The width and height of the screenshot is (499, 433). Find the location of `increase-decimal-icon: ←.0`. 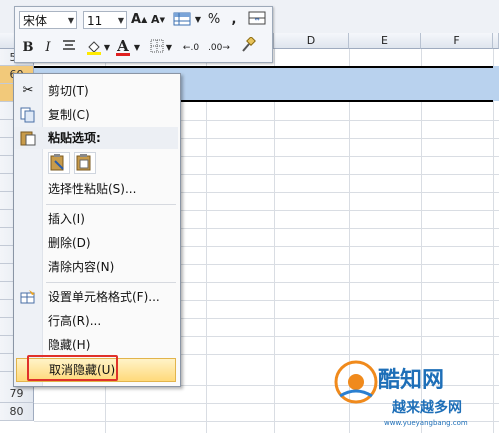

increase-decimal-icon: ←.0 is located at coordinates (191, 48).